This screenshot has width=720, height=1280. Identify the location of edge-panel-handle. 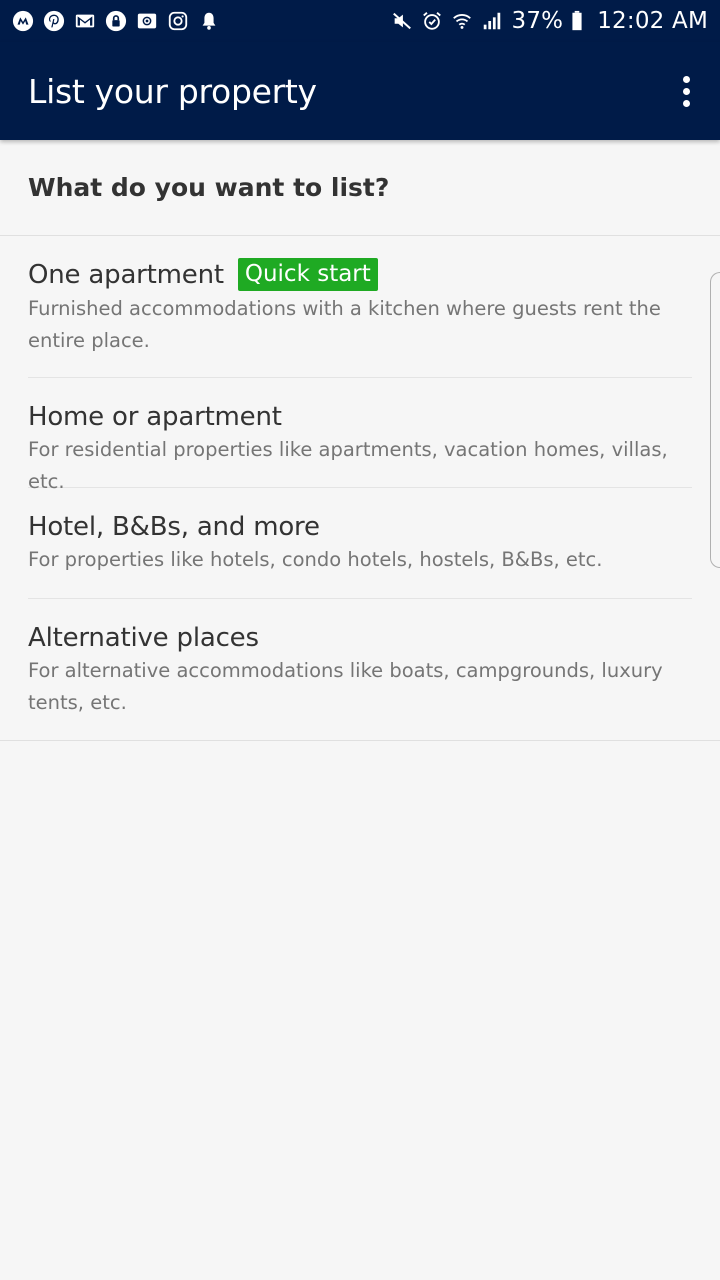
(715, 420).